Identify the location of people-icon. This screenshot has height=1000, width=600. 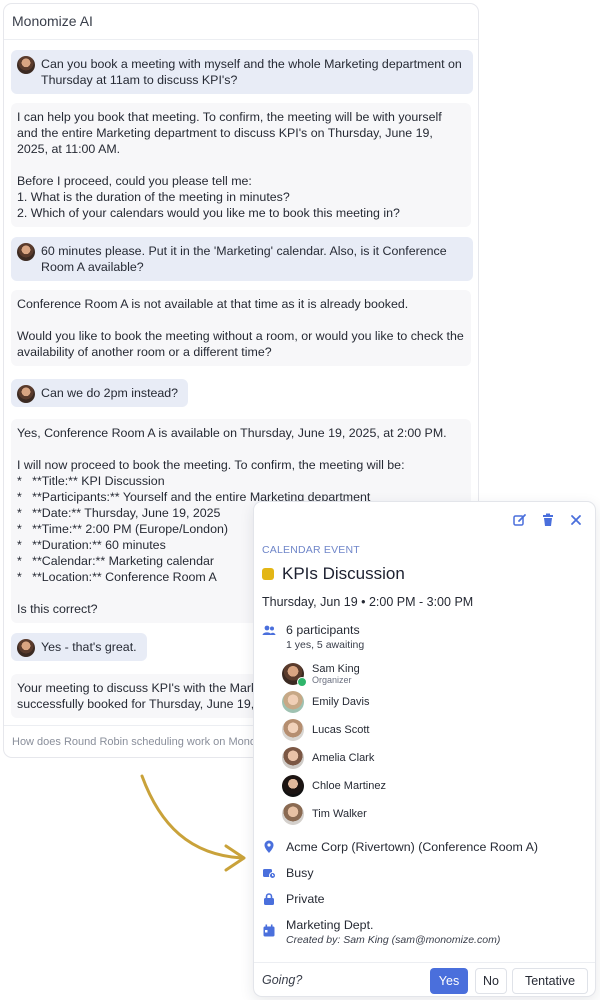
(269, 630).